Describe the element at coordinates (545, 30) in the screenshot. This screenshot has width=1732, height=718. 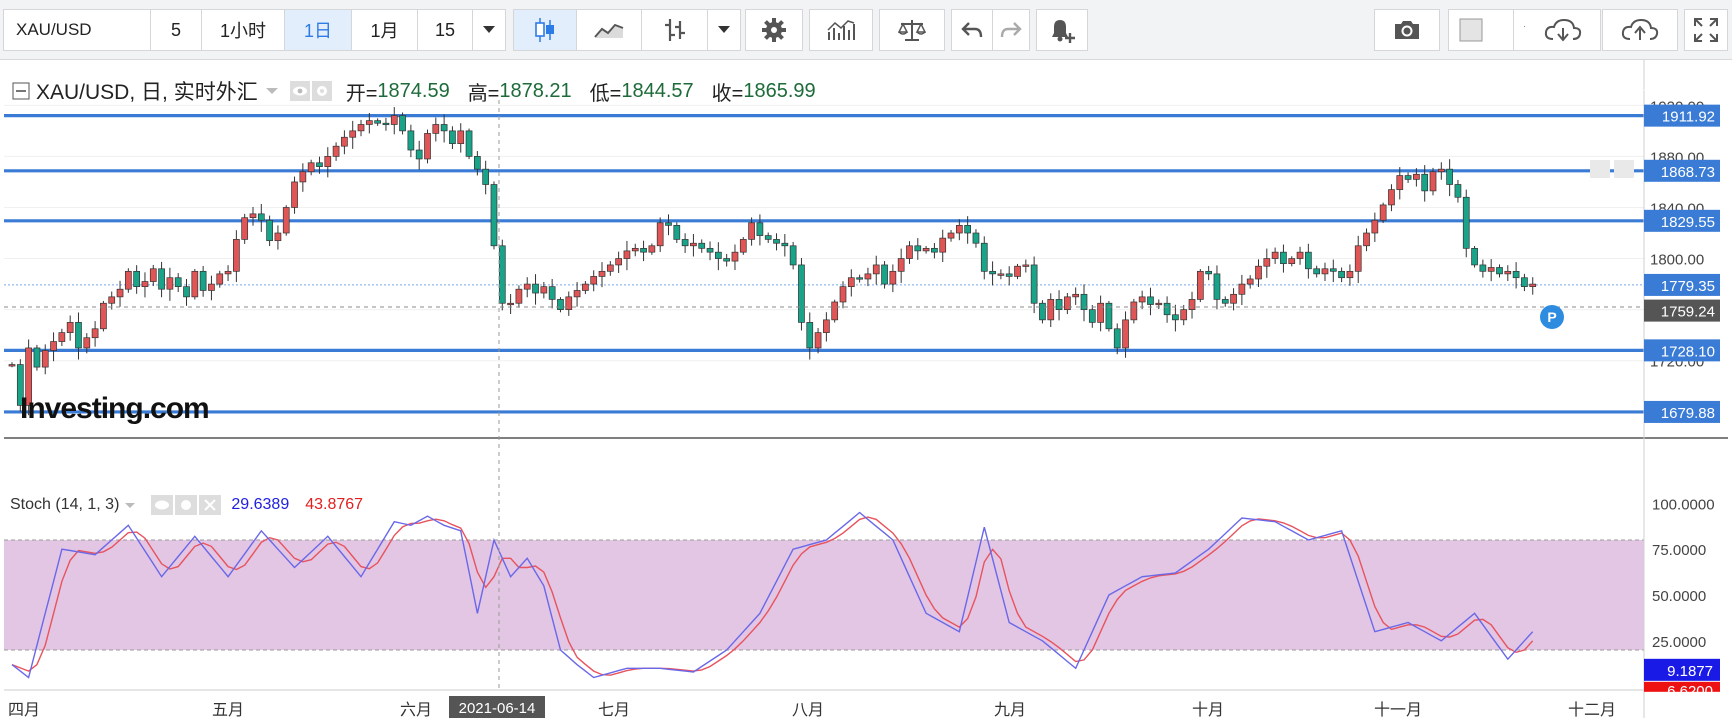
I see `candle-chart-type-button` at that location.